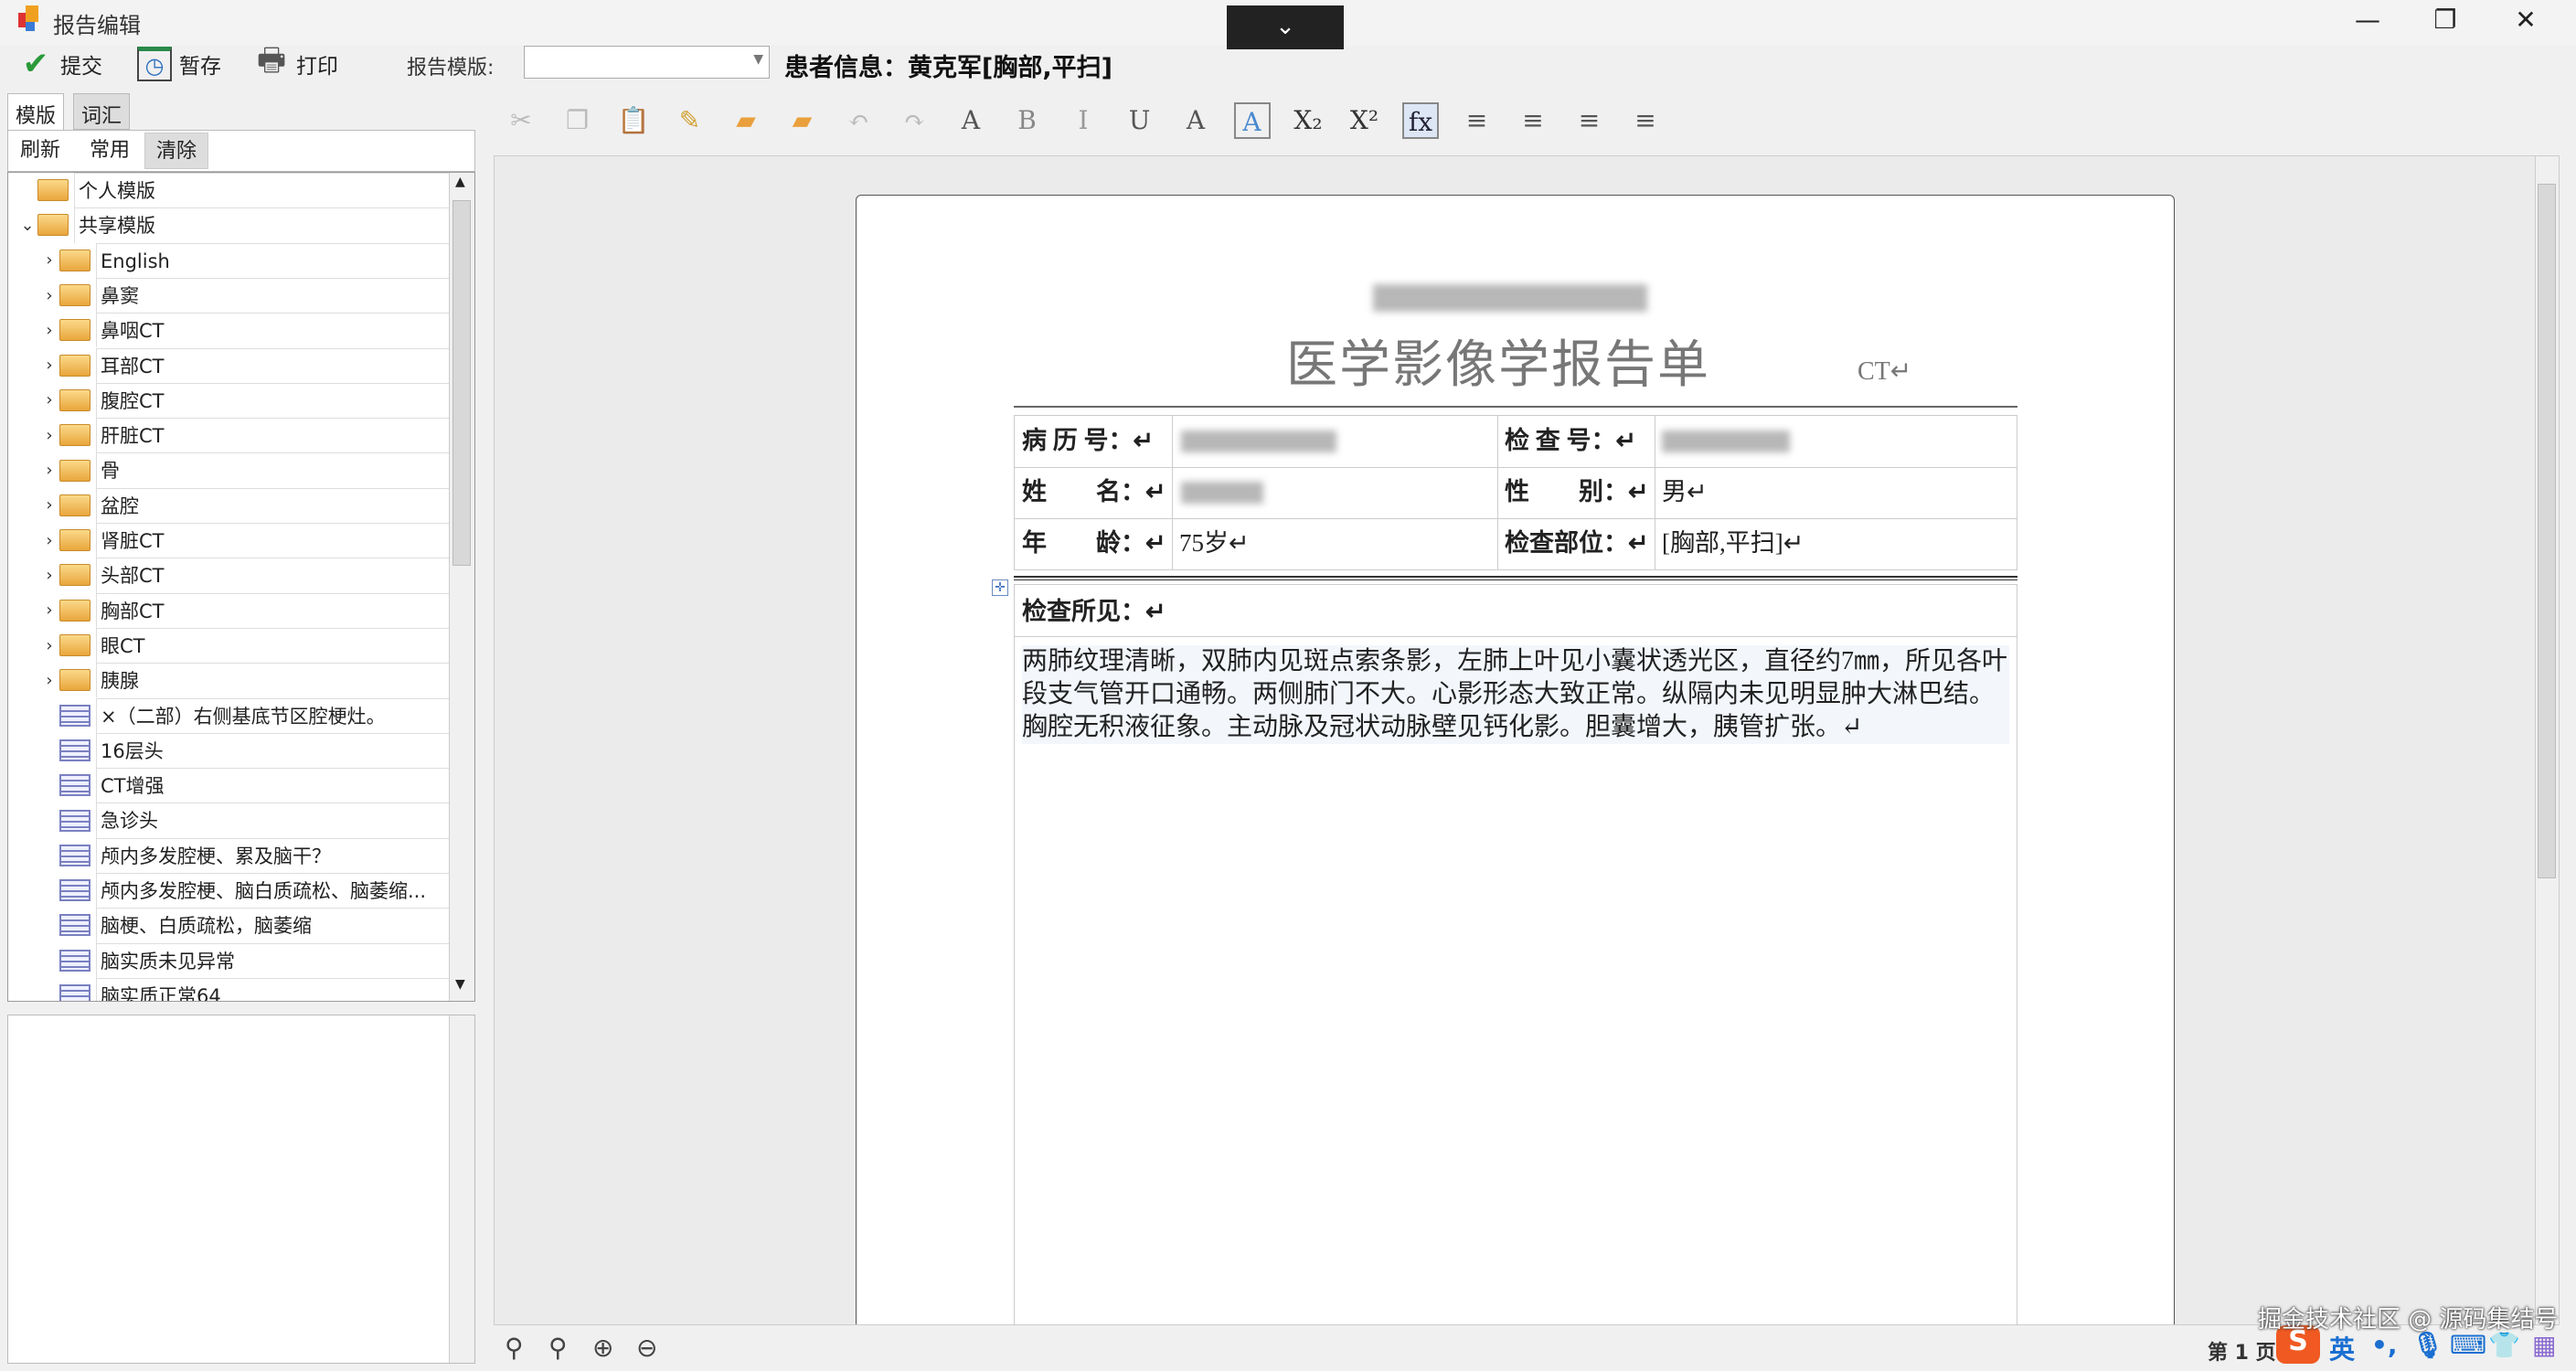  I want to click on tree-item-label: 颅内多发腔梗、累及脑干？, so click(273, 855).